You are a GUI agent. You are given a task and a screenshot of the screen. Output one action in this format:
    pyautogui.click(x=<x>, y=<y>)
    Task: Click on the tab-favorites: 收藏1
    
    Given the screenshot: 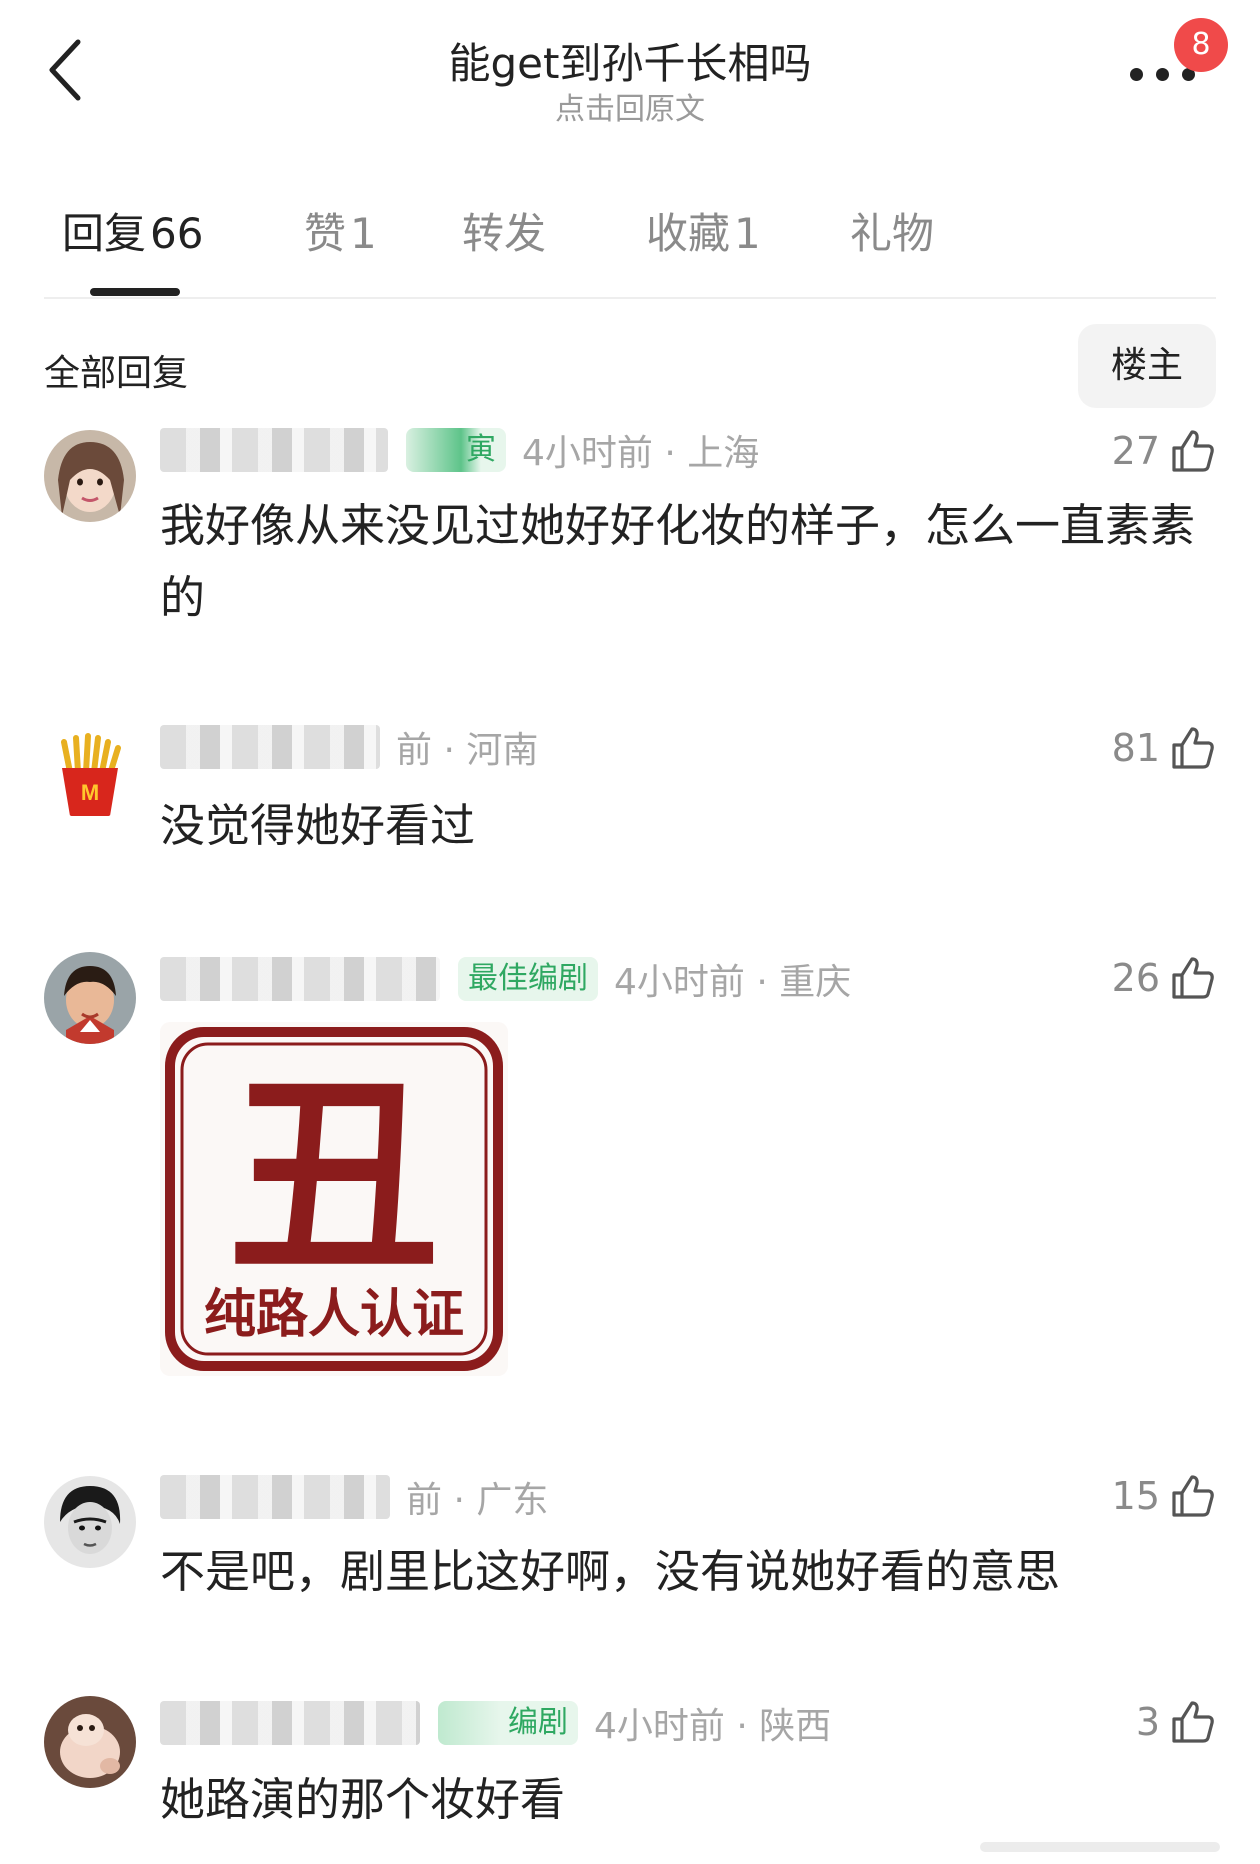 What is the action you would take?
    pyautogui.click(x=703, y=230)
    